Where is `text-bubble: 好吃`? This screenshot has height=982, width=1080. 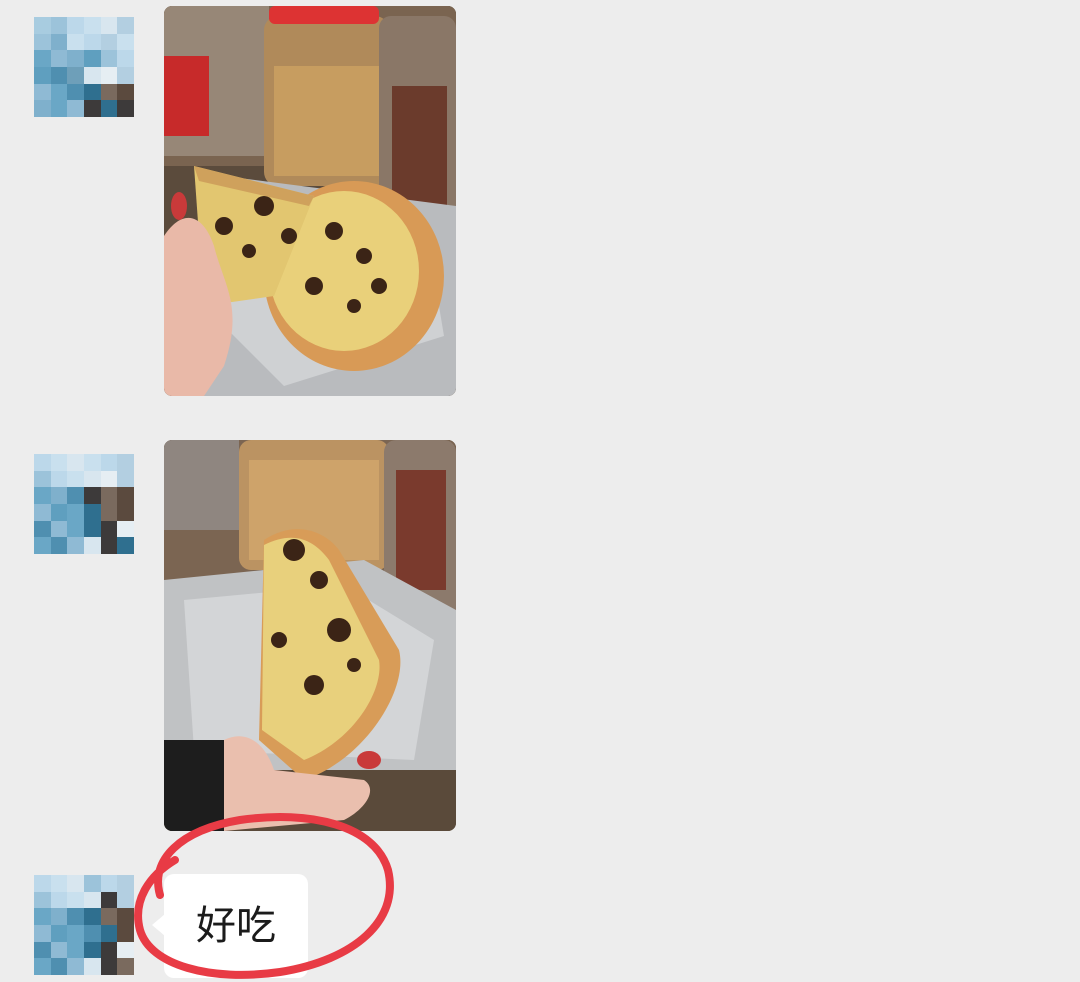
text-bubble: 好吃 is located at coordinates (230, 926).